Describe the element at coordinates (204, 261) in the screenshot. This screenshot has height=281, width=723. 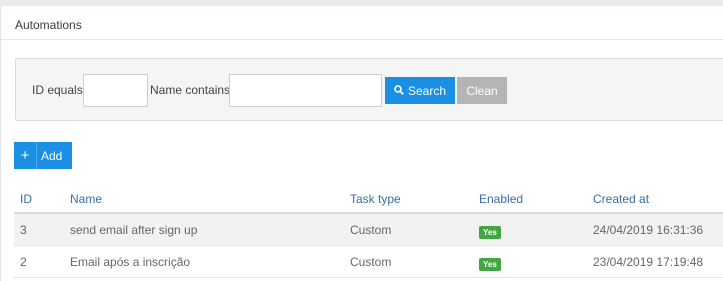
I see `cell-name: Email após a inscrição` at that location.